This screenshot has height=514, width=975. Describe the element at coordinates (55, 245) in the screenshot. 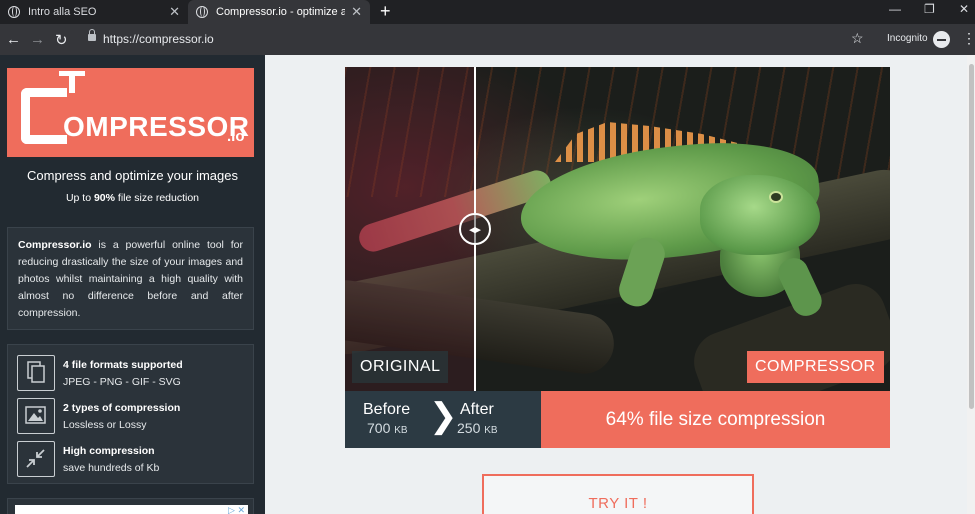

I see `description-brand: Compressor.io` at that location.